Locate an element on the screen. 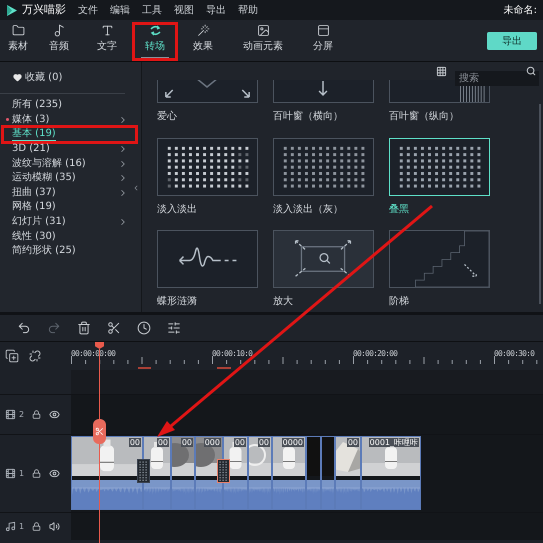 Image resolution: width=543 pixels, height=543 pixels. export-button: 导出 is located at coordinates (512, 41).